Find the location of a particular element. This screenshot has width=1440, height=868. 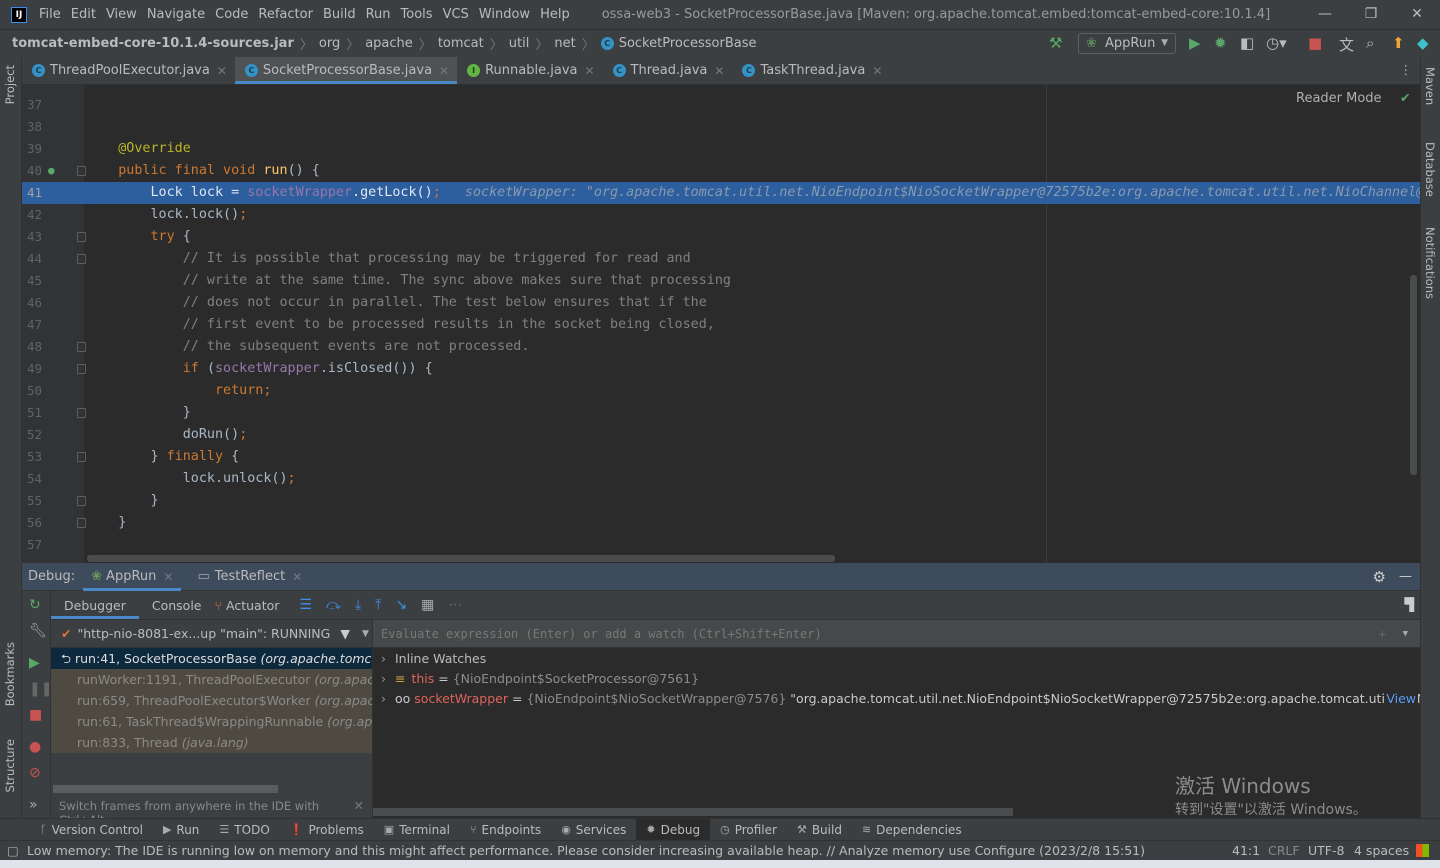

stack-frame: run:833, Thread (java.lang) is located at coordinates (211, 742).